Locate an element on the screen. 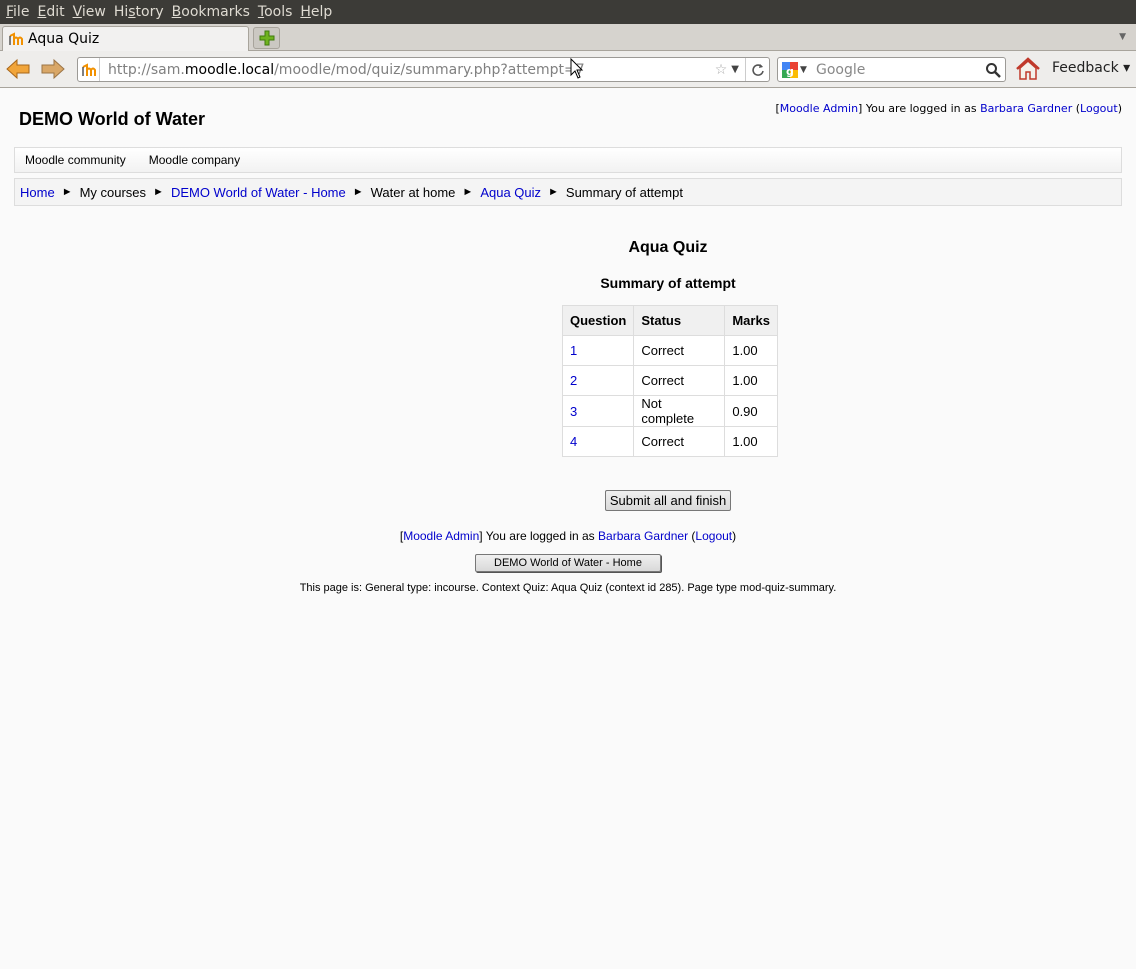  question-link: 1 is located at coordinates (573, 350).